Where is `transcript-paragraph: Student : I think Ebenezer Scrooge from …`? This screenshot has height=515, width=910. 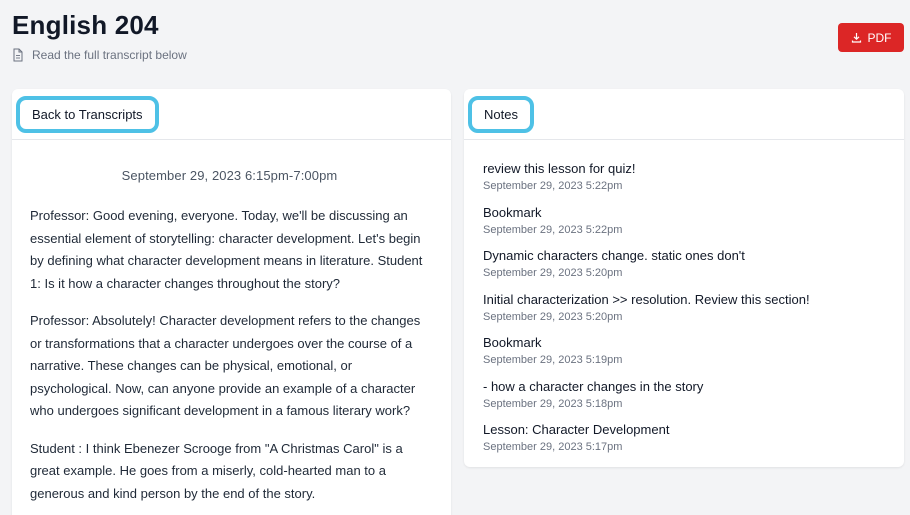 transcript-paragraph: Student : I think Ebenezer Scrooge from … is located at coordinates (216, 470).